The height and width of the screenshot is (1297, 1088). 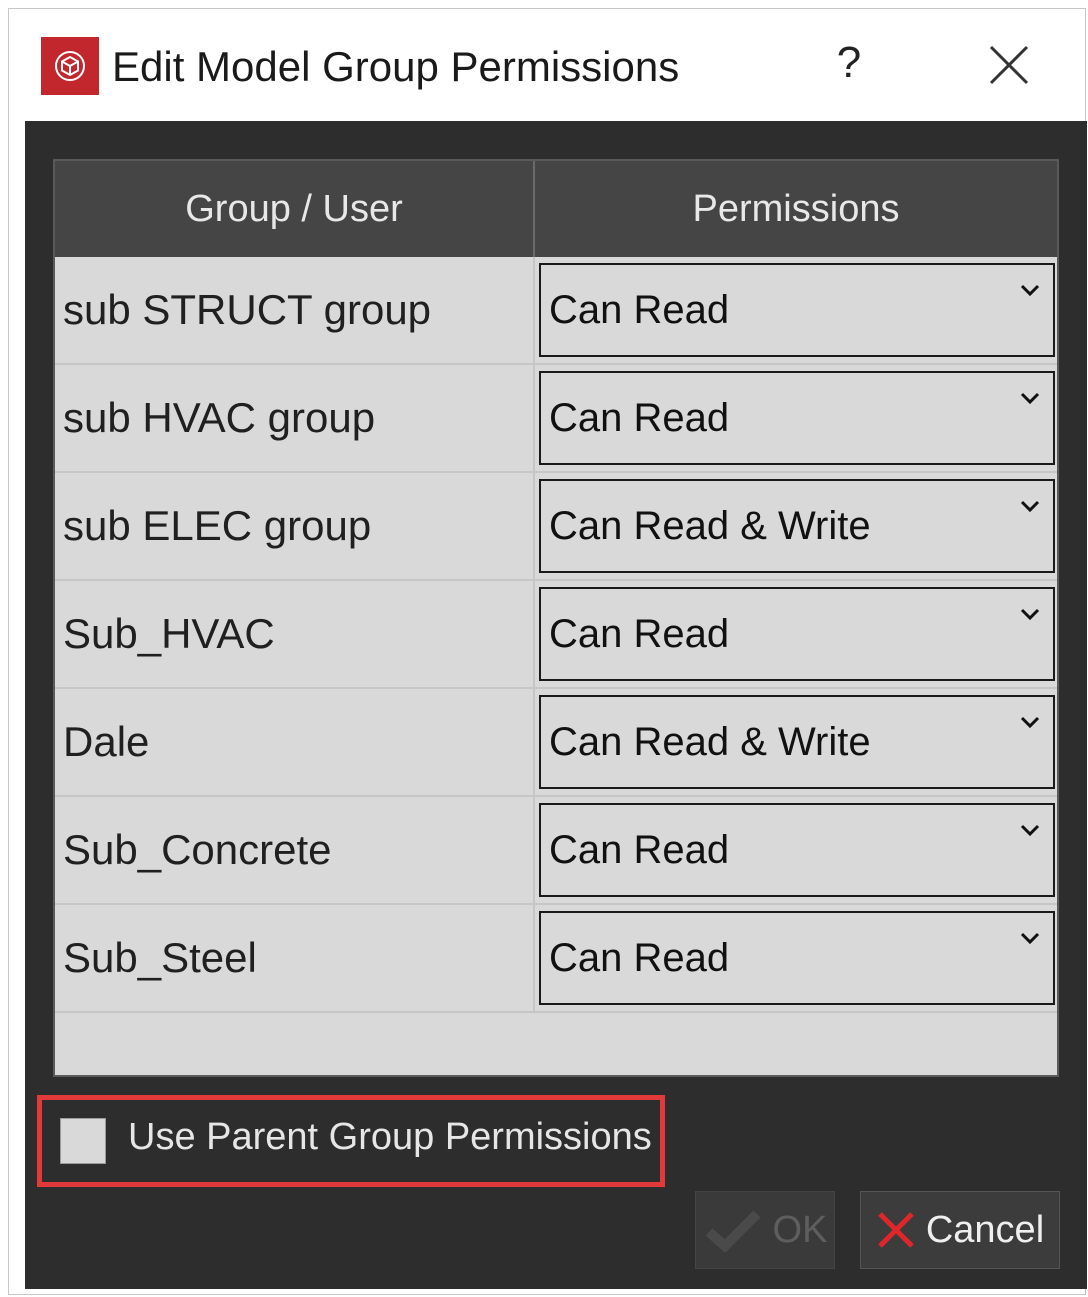 What do you see at coordinates (849, 63) in the screenshot?
I see `help-button: ?` at bounding box center [849, 63].